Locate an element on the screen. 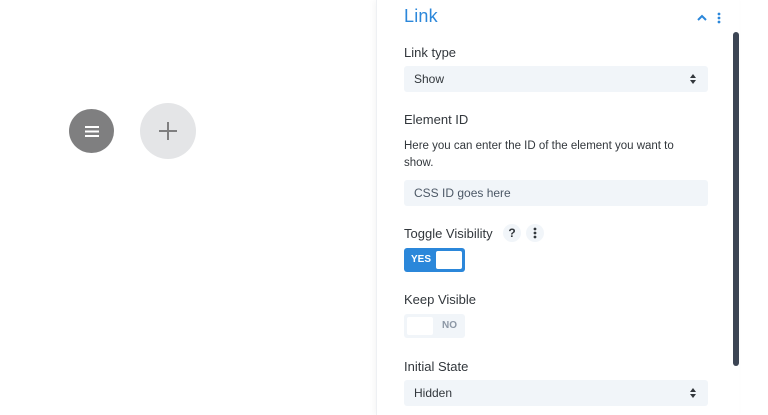 This screenshot has height=415, width=768. keep-visible-label: Keep Visible is located at coordinates (440, 299).